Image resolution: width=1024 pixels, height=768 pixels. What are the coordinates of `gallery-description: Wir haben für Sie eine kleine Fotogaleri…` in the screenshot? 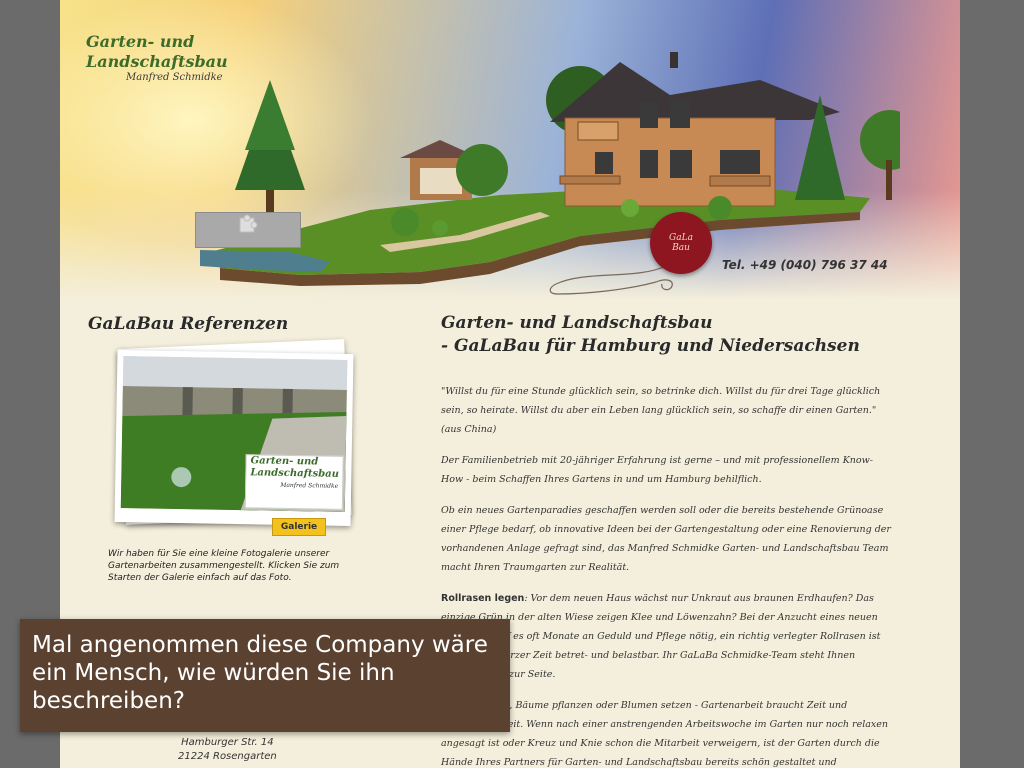 It's located at (224, 566).